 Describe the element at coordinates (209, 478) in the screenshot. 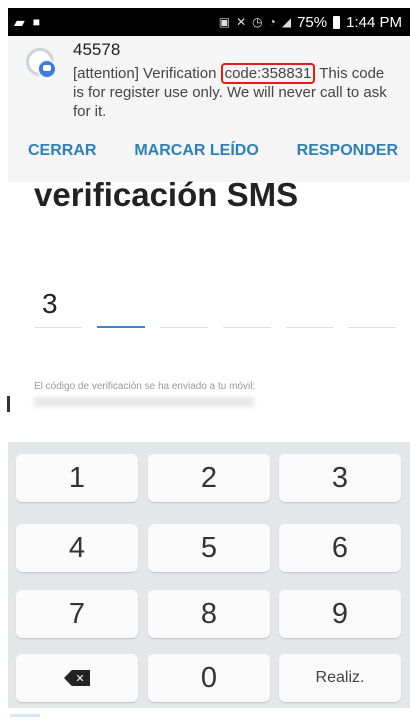

I see `key-2: 2` at that location.